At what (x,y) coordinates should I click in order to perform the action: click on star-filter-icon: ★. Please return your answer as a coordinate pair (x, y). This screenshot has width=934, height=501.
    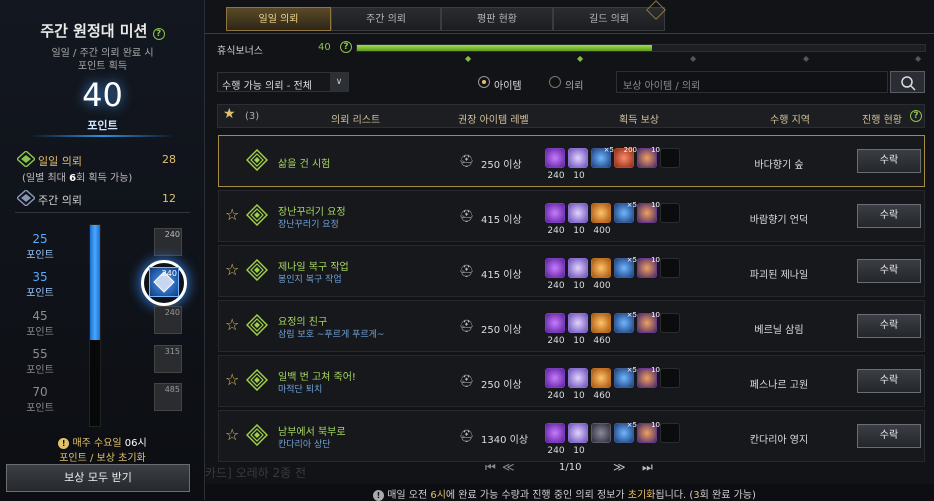
    Looking at the image, I should click on (229, 114).